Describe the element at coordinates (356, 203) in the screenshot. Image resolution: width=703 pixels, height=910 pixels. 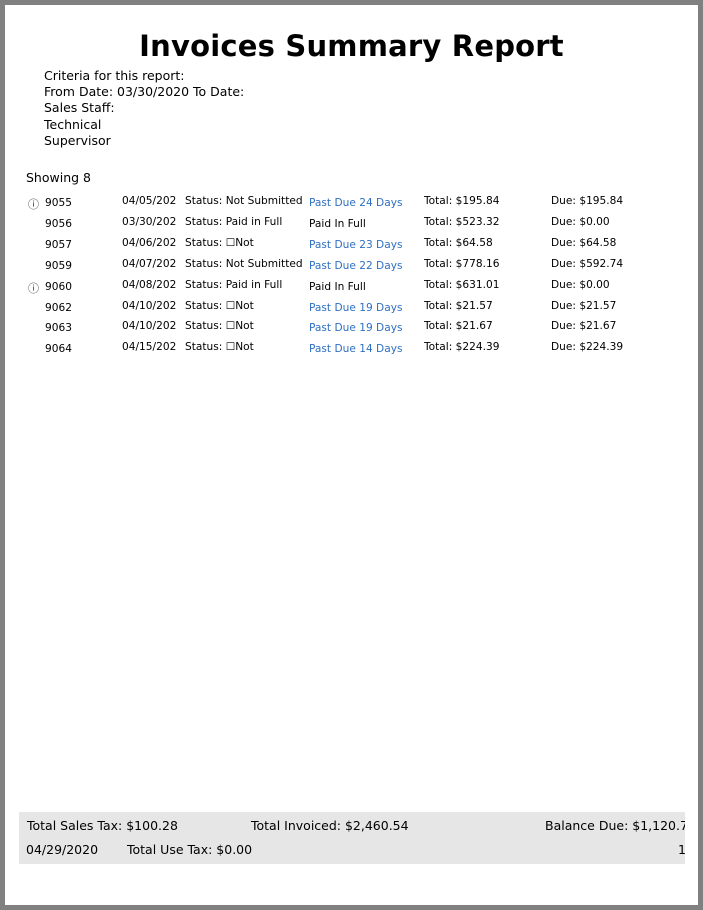
I see `past-due-link: Past Due 24 Days` at that location.